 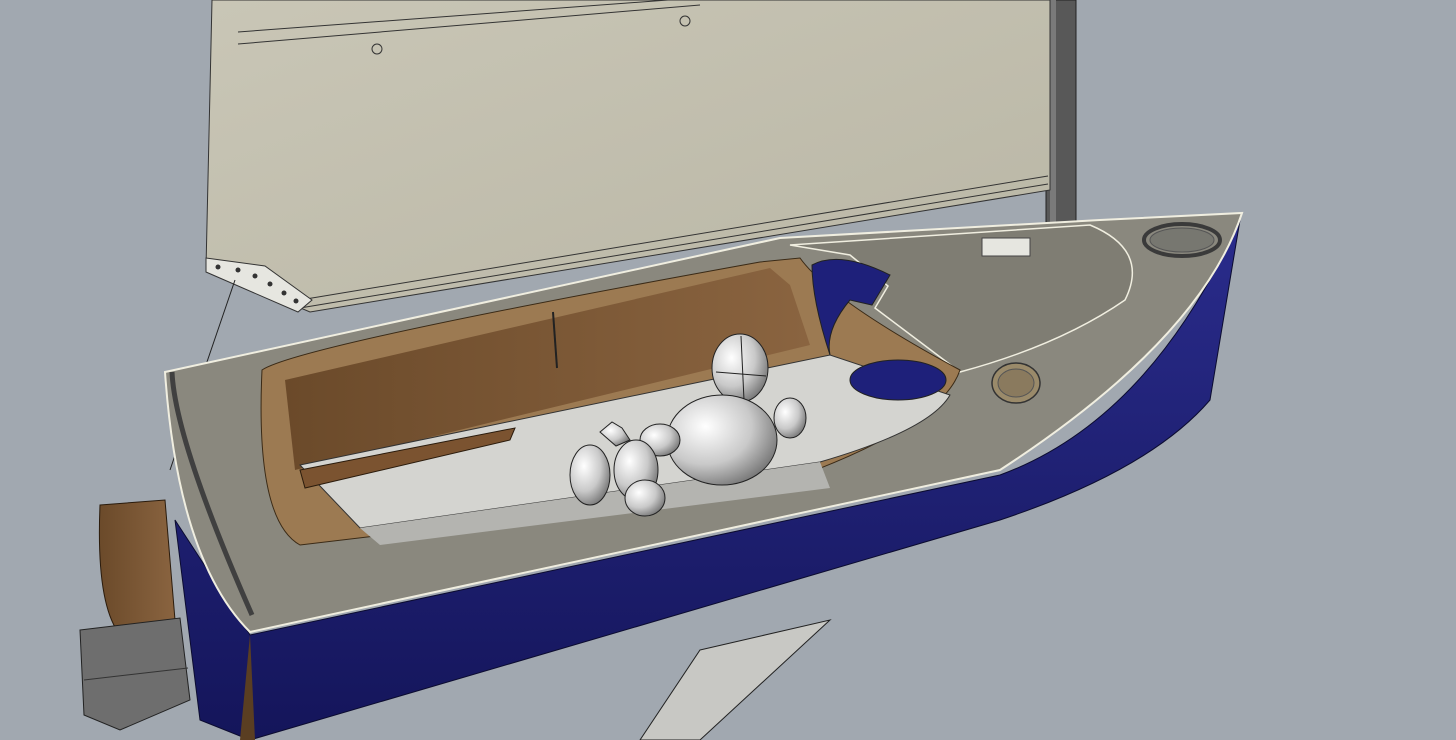 I want to click on inspection-hatch, so click(x=1016, y=383).